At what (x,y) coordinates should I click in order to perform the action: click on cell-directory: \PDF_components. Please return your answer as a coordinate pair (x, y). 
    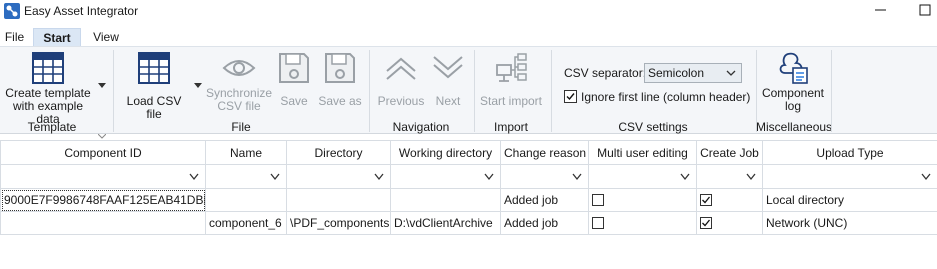
    Looking at the image, I should click on (338, 223).